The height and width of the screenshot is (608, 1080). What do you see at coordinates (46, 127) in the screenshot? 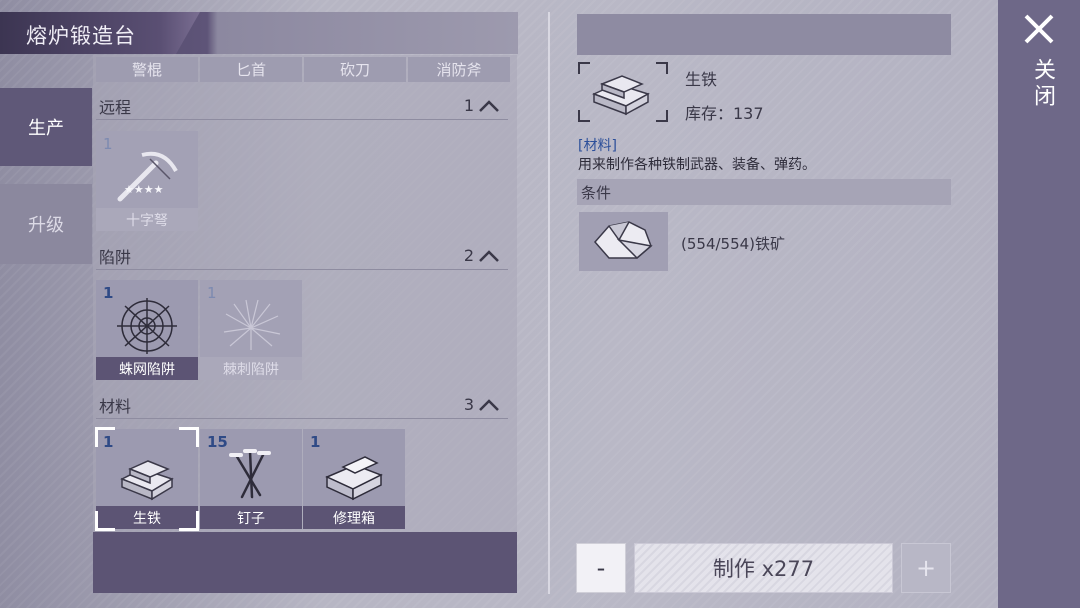
I see `tab-produce: 生产` at bounding box center [46, 127].